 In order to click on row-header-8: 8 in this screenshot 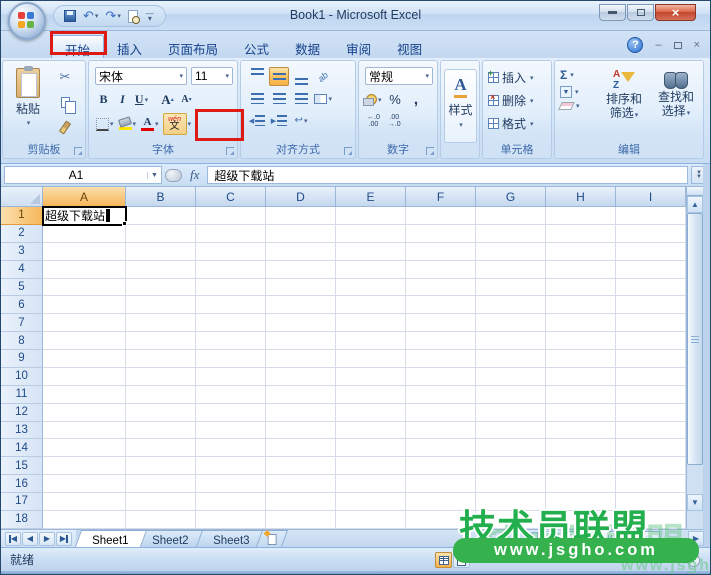, I will do `click(22, 341)`.